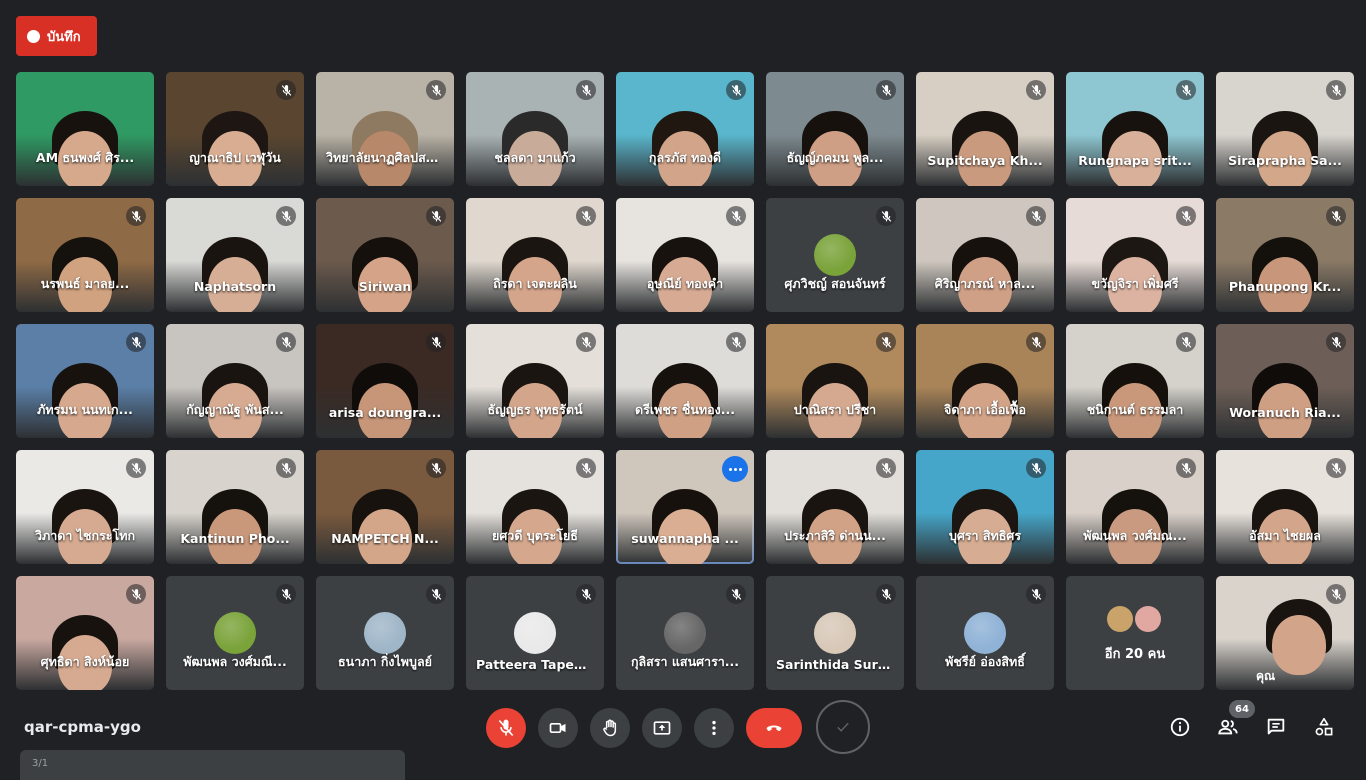 The image size is (1366, 780). I want to click on present-icon, so click(662, 728).